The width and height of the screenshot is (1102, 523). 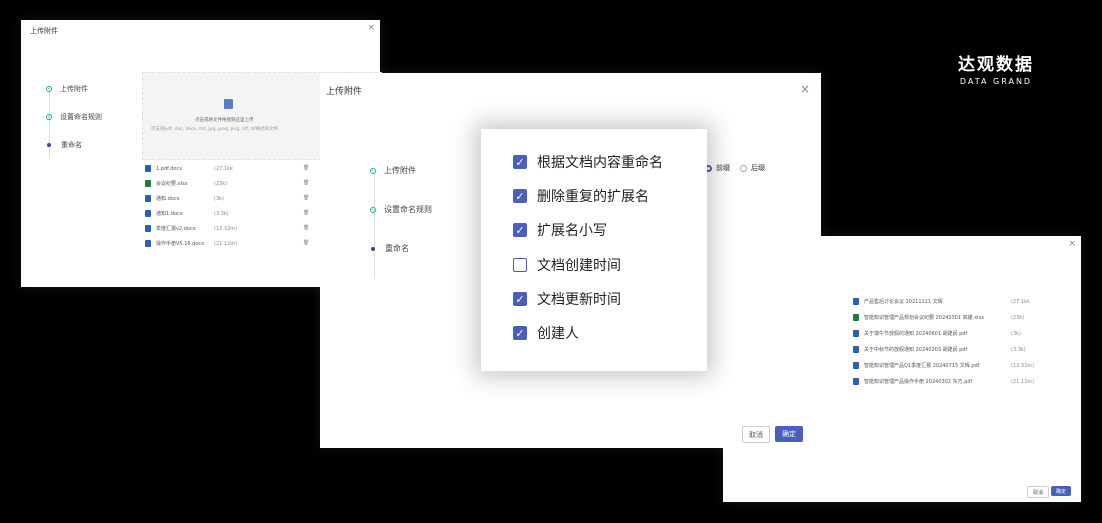 I want to click on renamed-file-item: 关于端午节放假的通知 20240601 胡建民.pdf, so click(x=910, y=333).